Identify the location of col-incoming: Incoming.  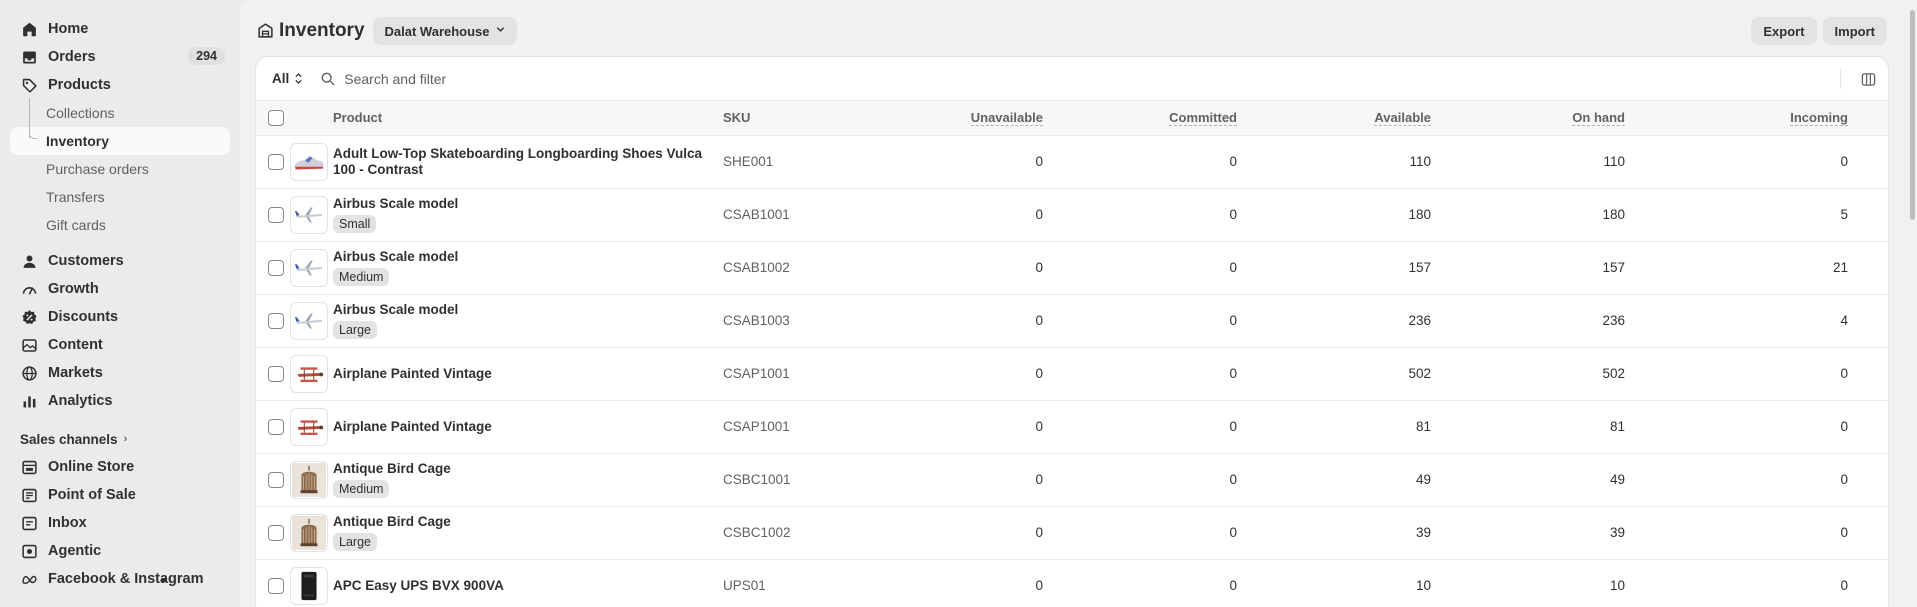
(1819, 118).